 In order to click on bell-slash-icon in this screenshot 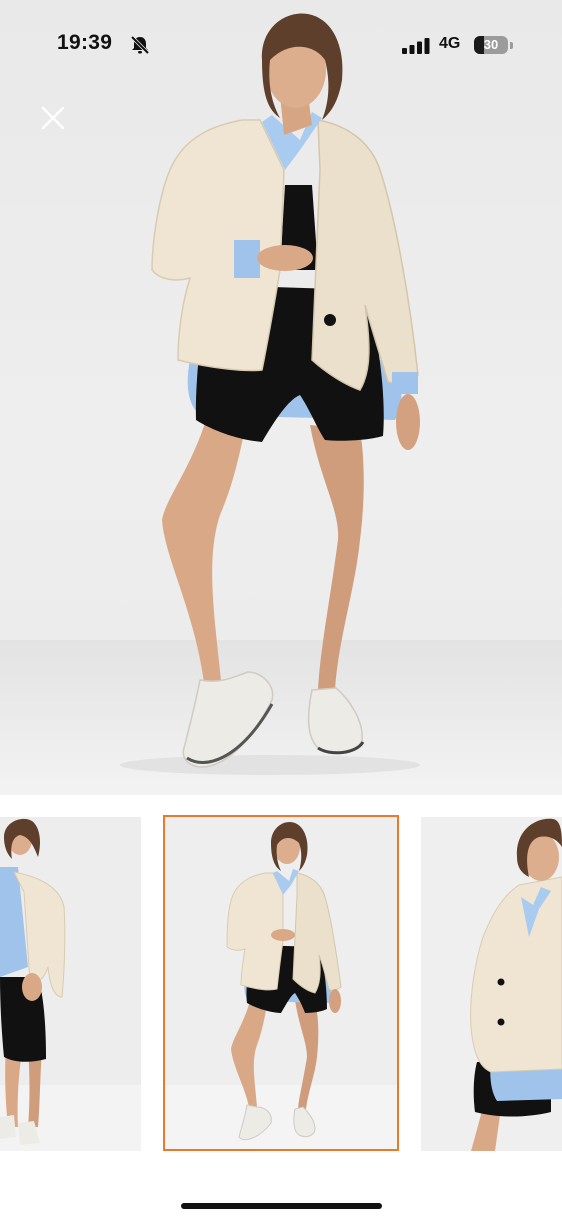, I will do `click(140, 47)`.